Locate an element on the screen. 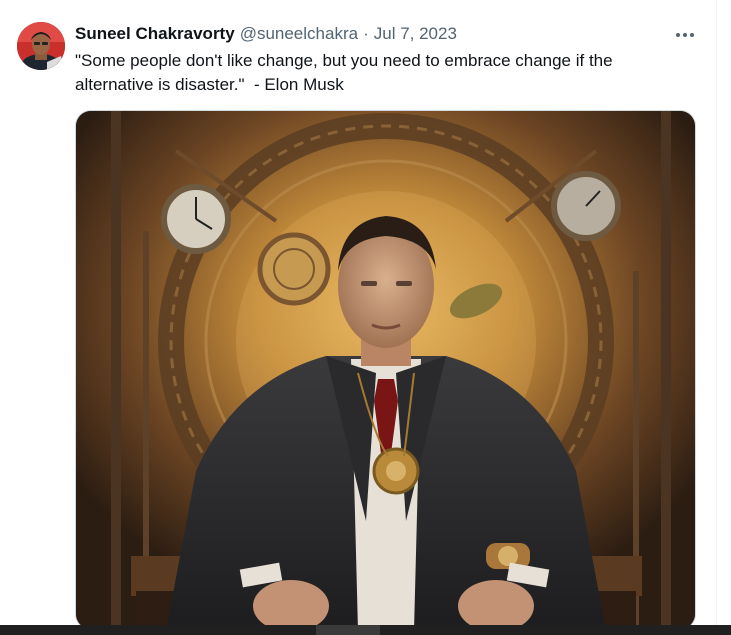 Image resolution: width=731 pixels, height=635 pixels. user-handle: @suneelchakra is located at coordinates (299, 34).